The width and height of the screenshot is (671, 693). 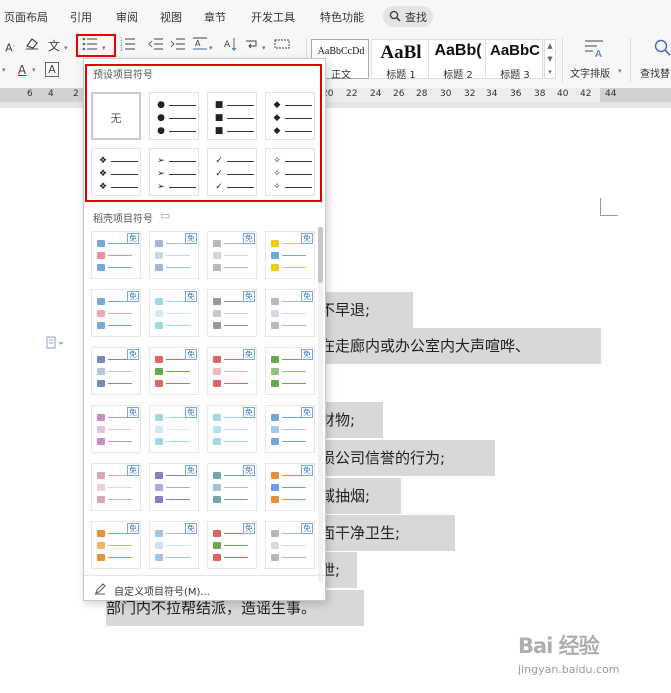 I want to click on text-layout-icon: A, so click(x=594, y=49).